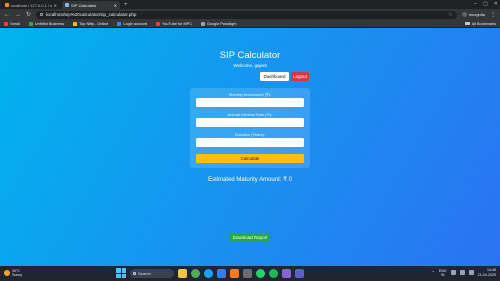 The image size is (500, 281). What do you see at coordinates (250, 180) in the screenshot?
I see `maturity-result: Estimated Maturity Amount: ₹ 0` at bounding box center [250, 180].